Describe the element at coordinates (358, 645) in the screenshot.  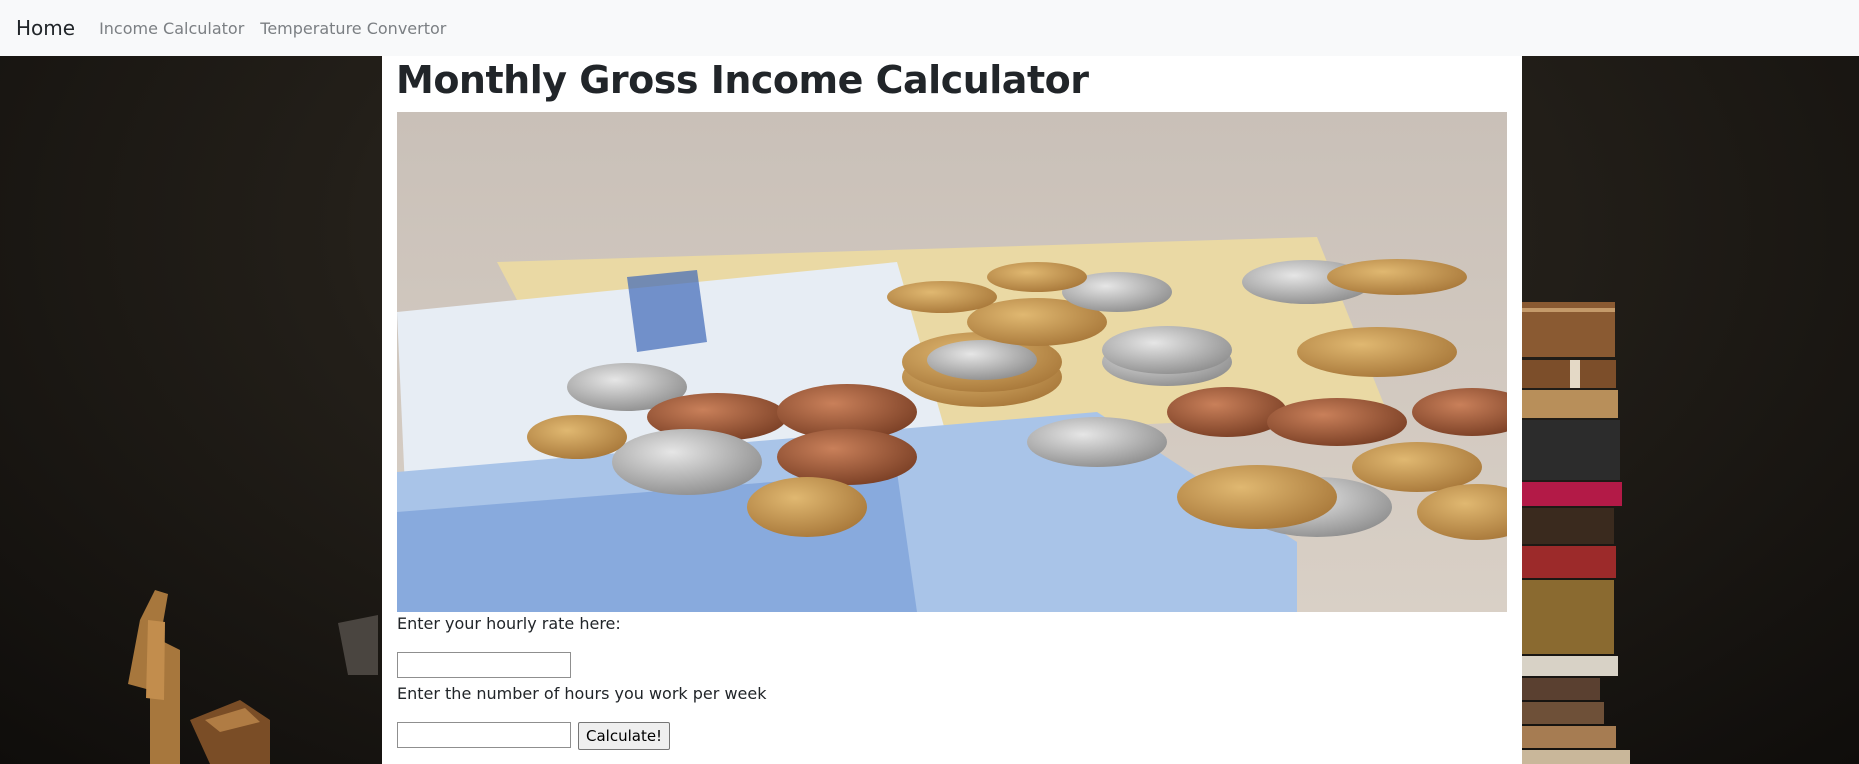
I see `table-edge-illustration` at that location.